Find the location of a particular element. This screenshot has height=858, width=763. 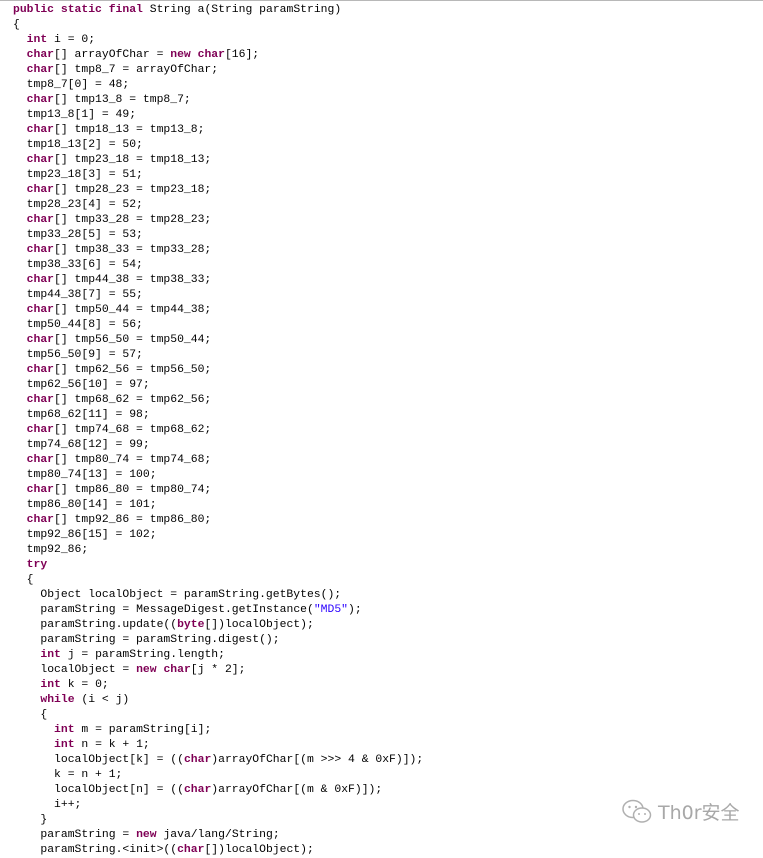

code-line: try is located at coordinates (37, 565).